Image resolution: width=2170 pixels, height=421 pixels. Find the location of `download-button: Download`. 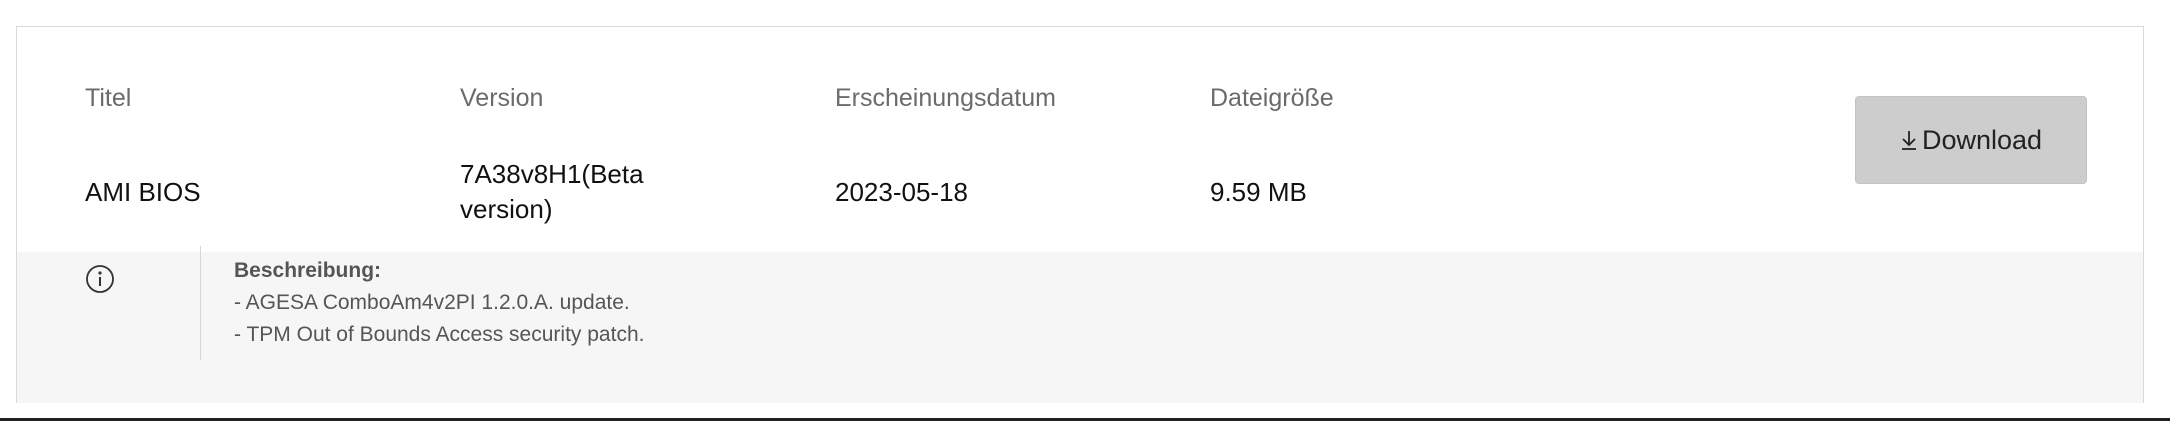

download-button: Download is located at coordinates (1971, 140).